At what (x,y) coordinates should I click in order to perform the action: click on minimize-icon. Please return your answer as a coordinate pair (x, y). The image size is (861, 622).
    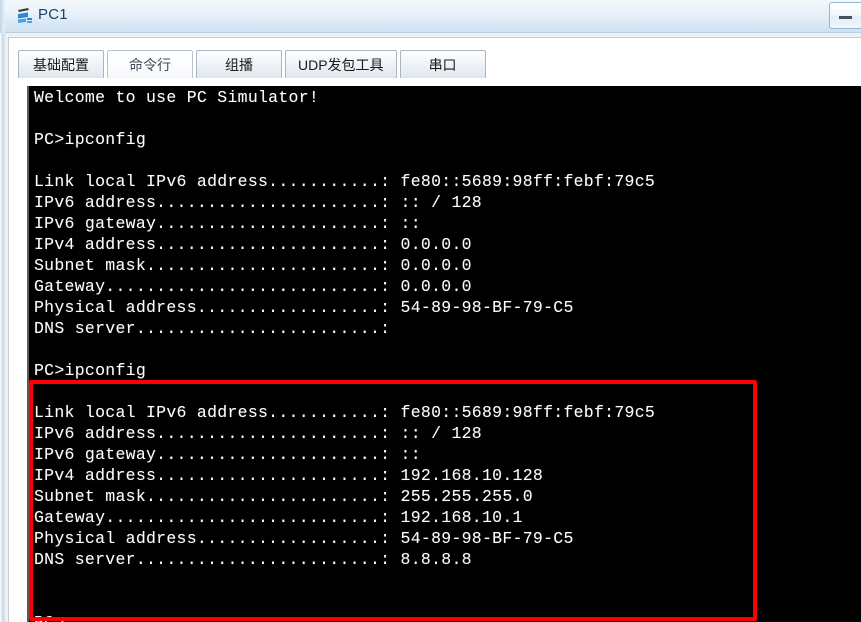
    Looking at the image, I should click on (845, 17).